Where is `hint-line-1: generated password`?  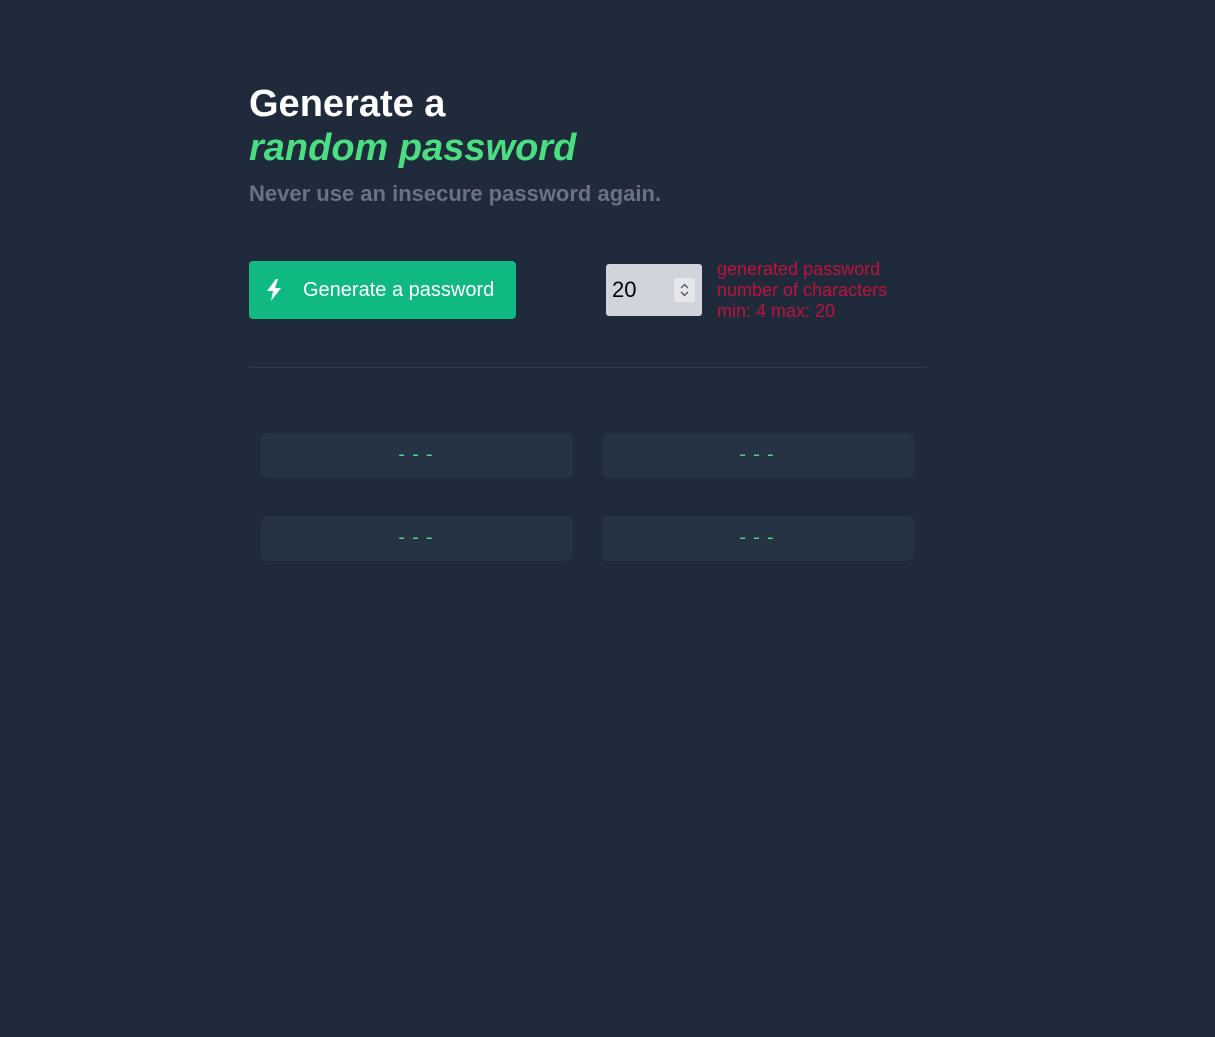
hint-line-1: generated password is located at coordinates (799, 269).